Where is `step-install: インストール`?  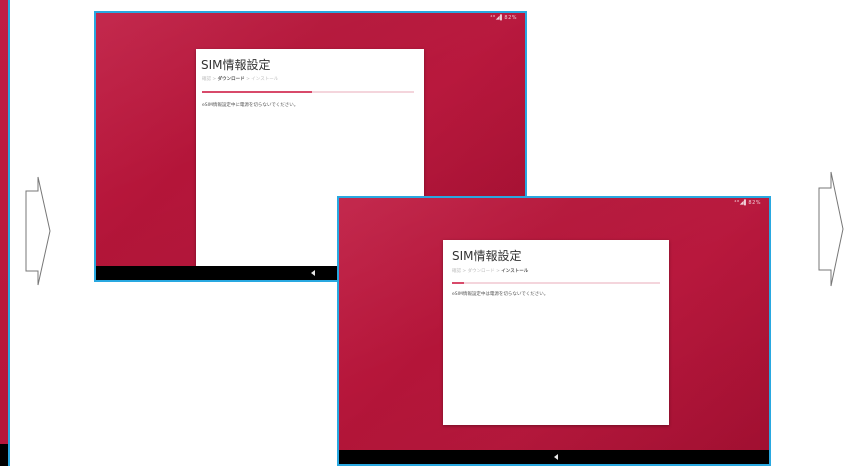
step-install: インストール is located at coordinates (265, 79).